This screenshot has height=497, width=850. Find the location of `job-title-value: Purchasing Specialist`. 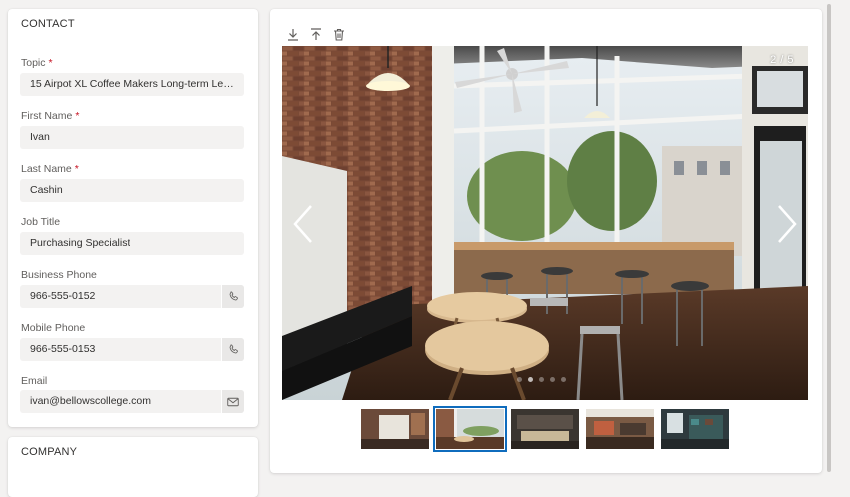

job-title-value: Purchasing Specialist is located at coordinates (80, 243).